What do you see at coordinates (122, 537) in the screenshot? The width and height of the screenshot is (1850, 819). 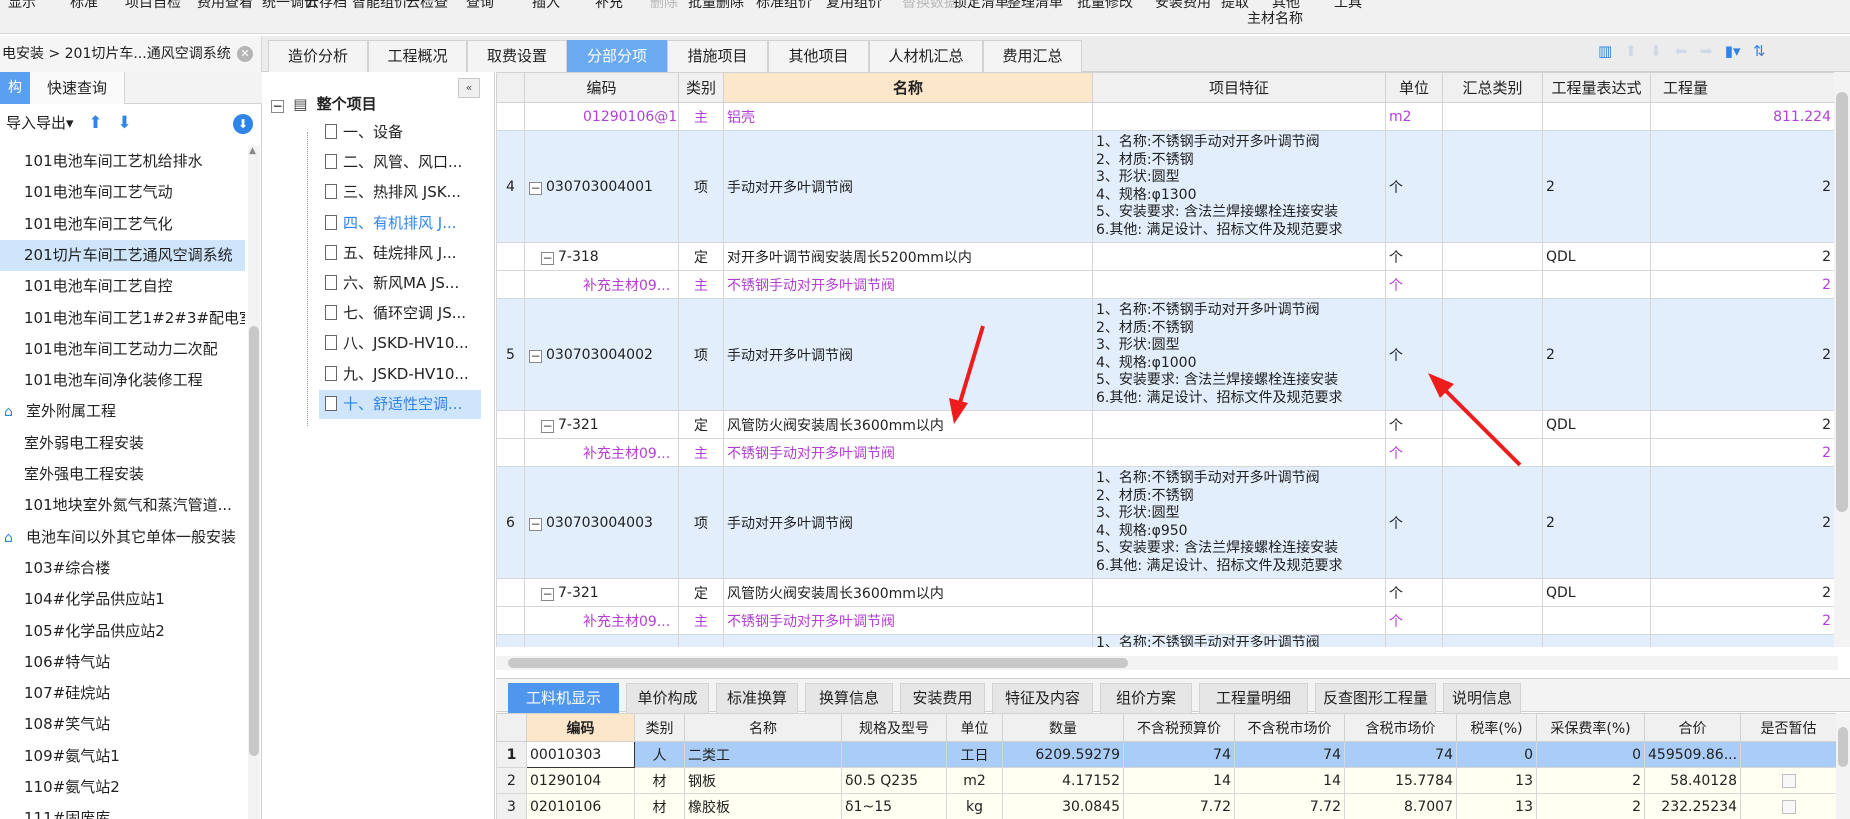 I see `project-tree-item: ⌂ 电池车间以外其它单体一般安装` at bounding box center [122, 537].